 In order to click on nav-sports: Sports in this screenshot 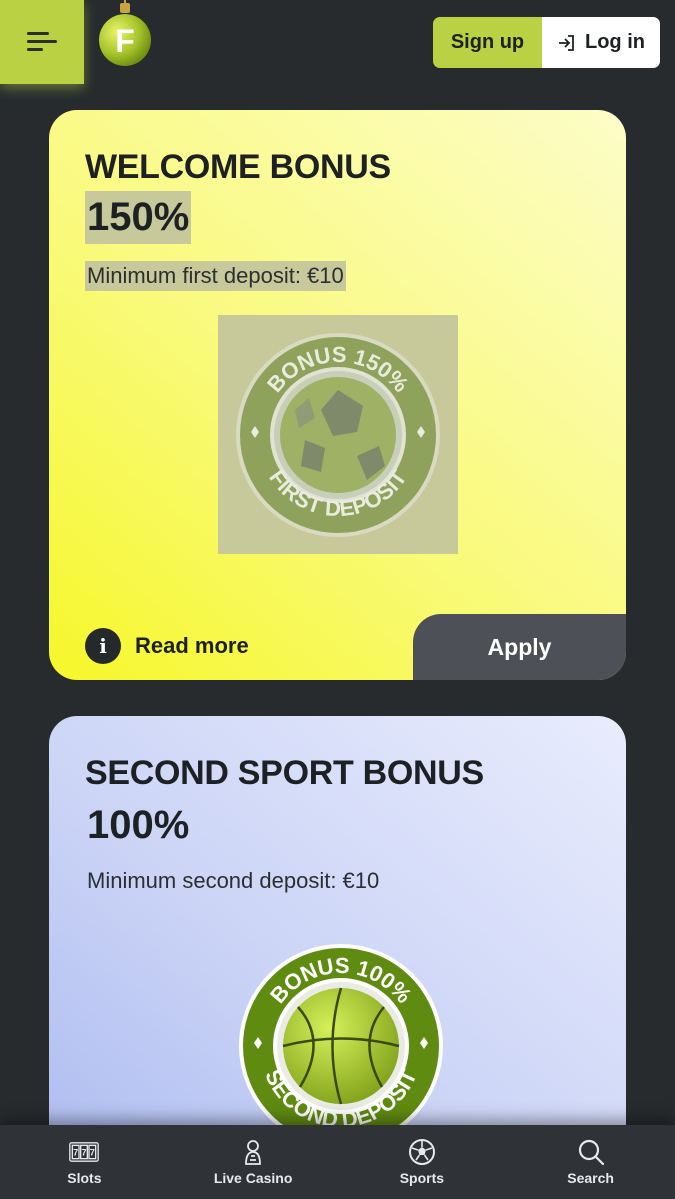, I will do `click(422, 1162)`.